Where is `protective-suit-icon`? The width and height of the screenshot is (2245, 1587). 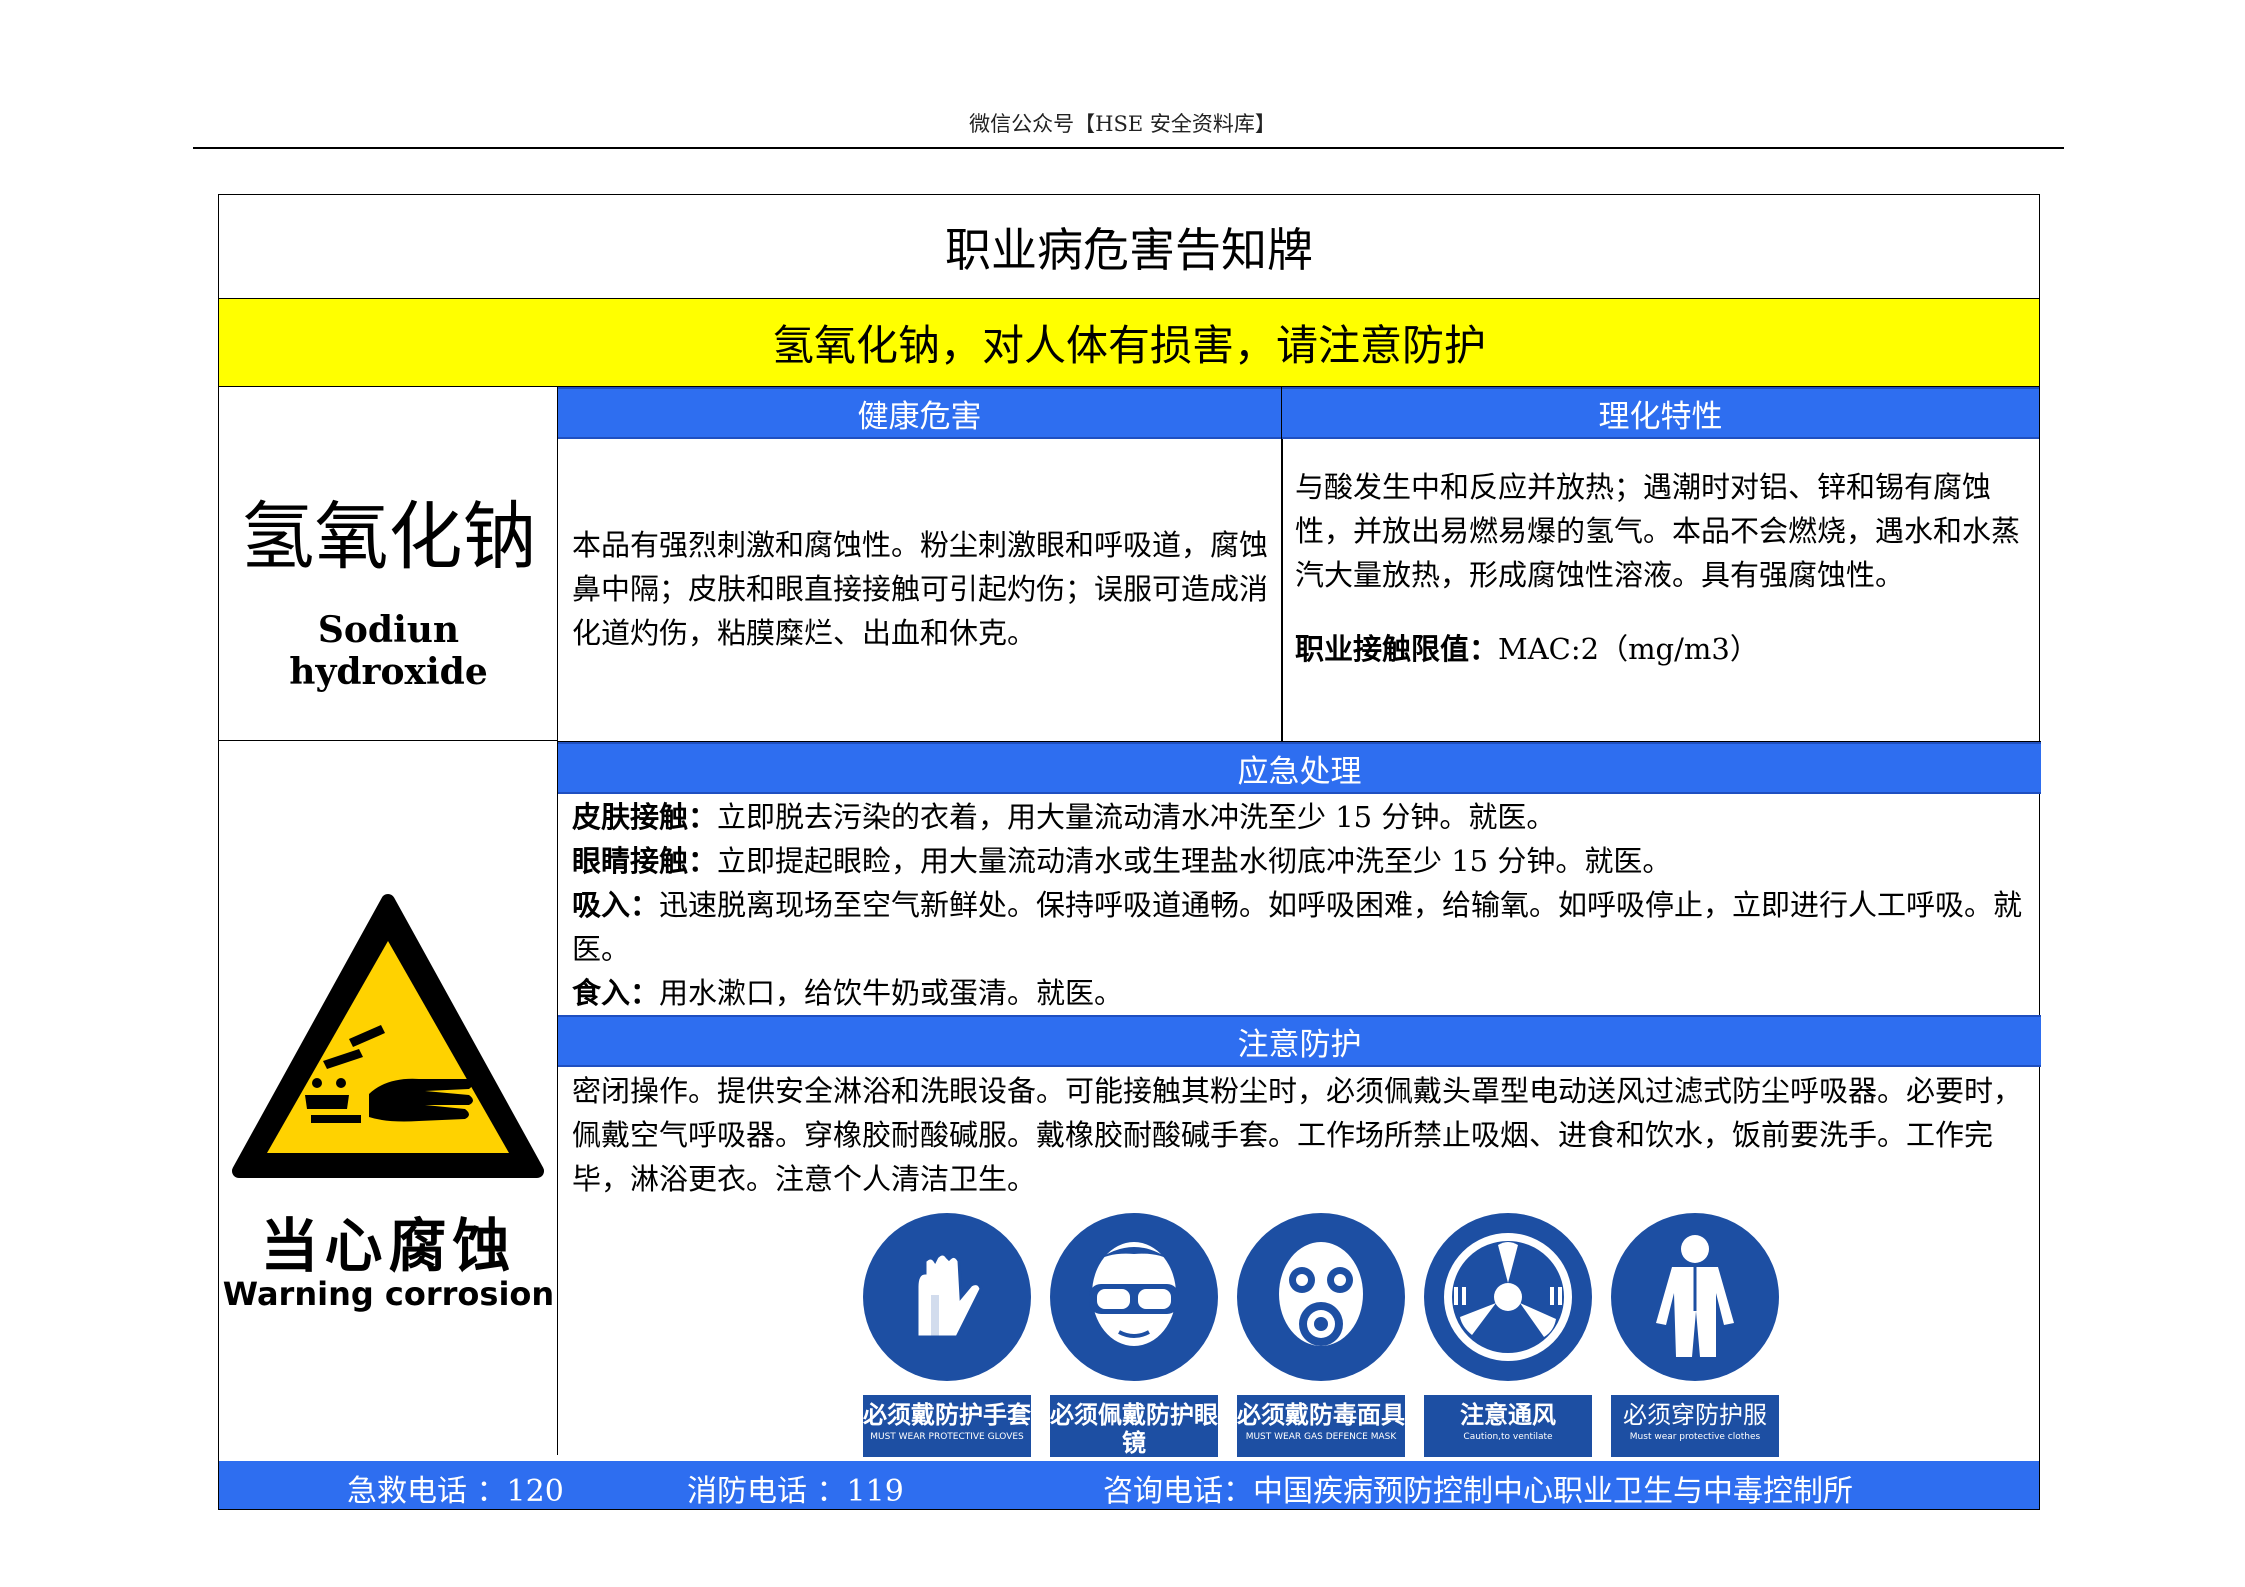 protective-suit-icon is located at coordinates (1695, 1297).